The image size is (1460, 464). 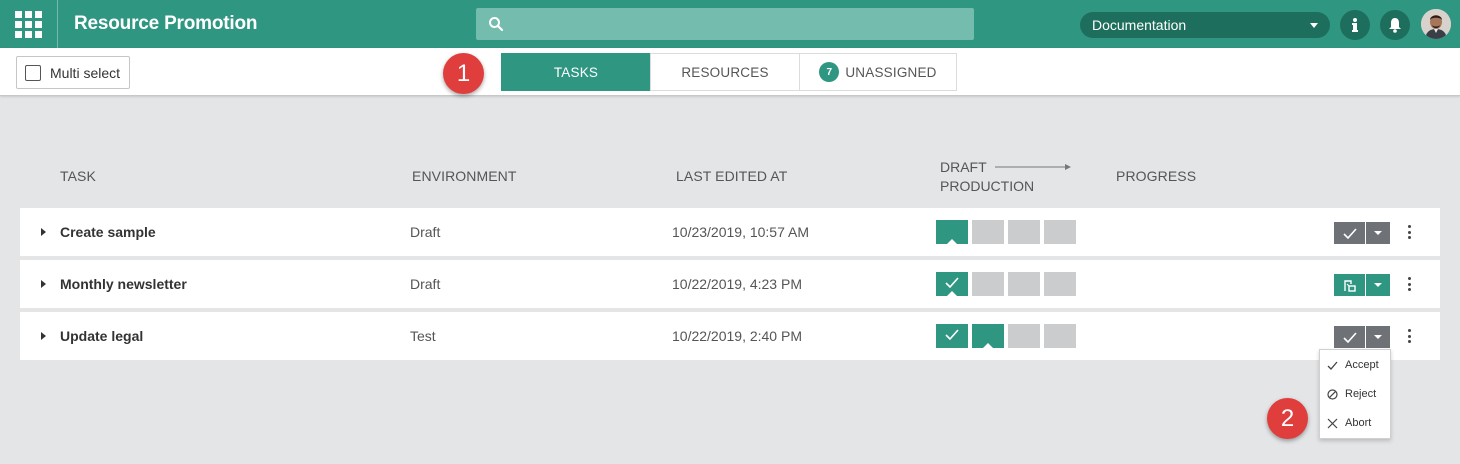 What do you see at coordinates (891, 72) in the screenshot?
I see `tab-unassigned-label: UNASSIGNED` at bounding box center [891, 72].